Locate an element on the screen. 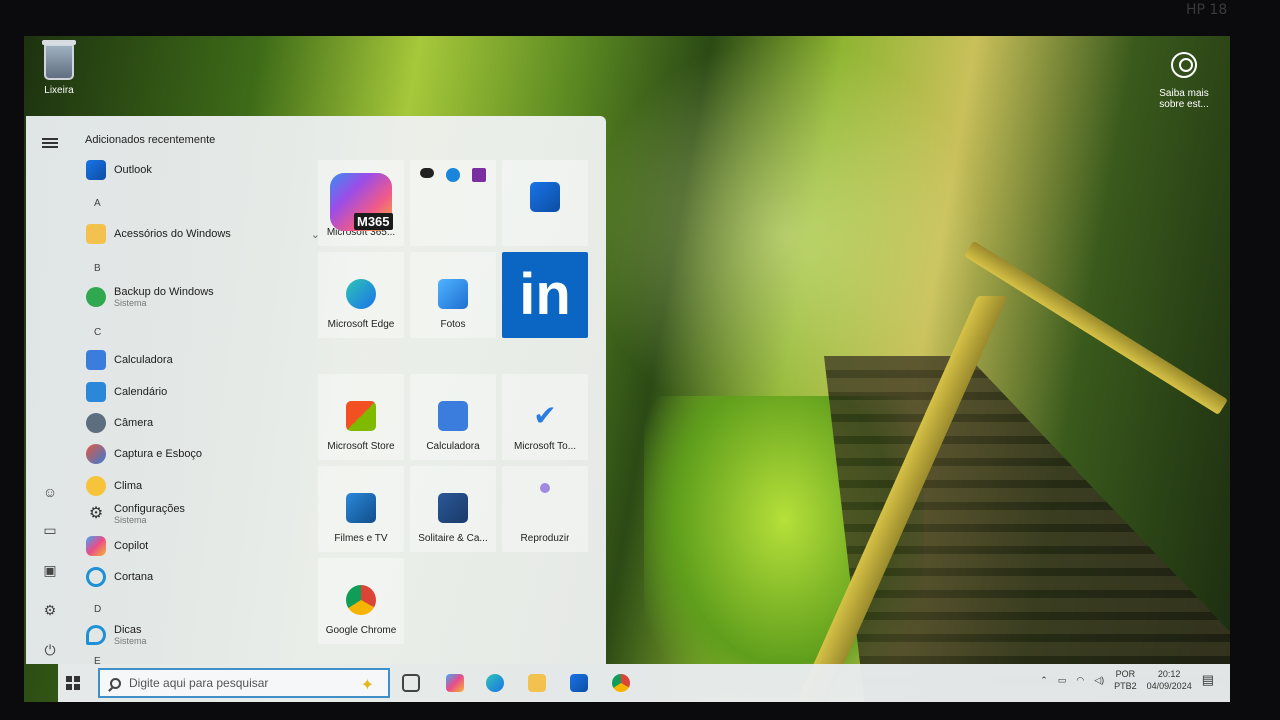 The width and height of the screenshot is (1280, 720). tile-edge: Microsoft Edge is located at coordinates (361, 295).